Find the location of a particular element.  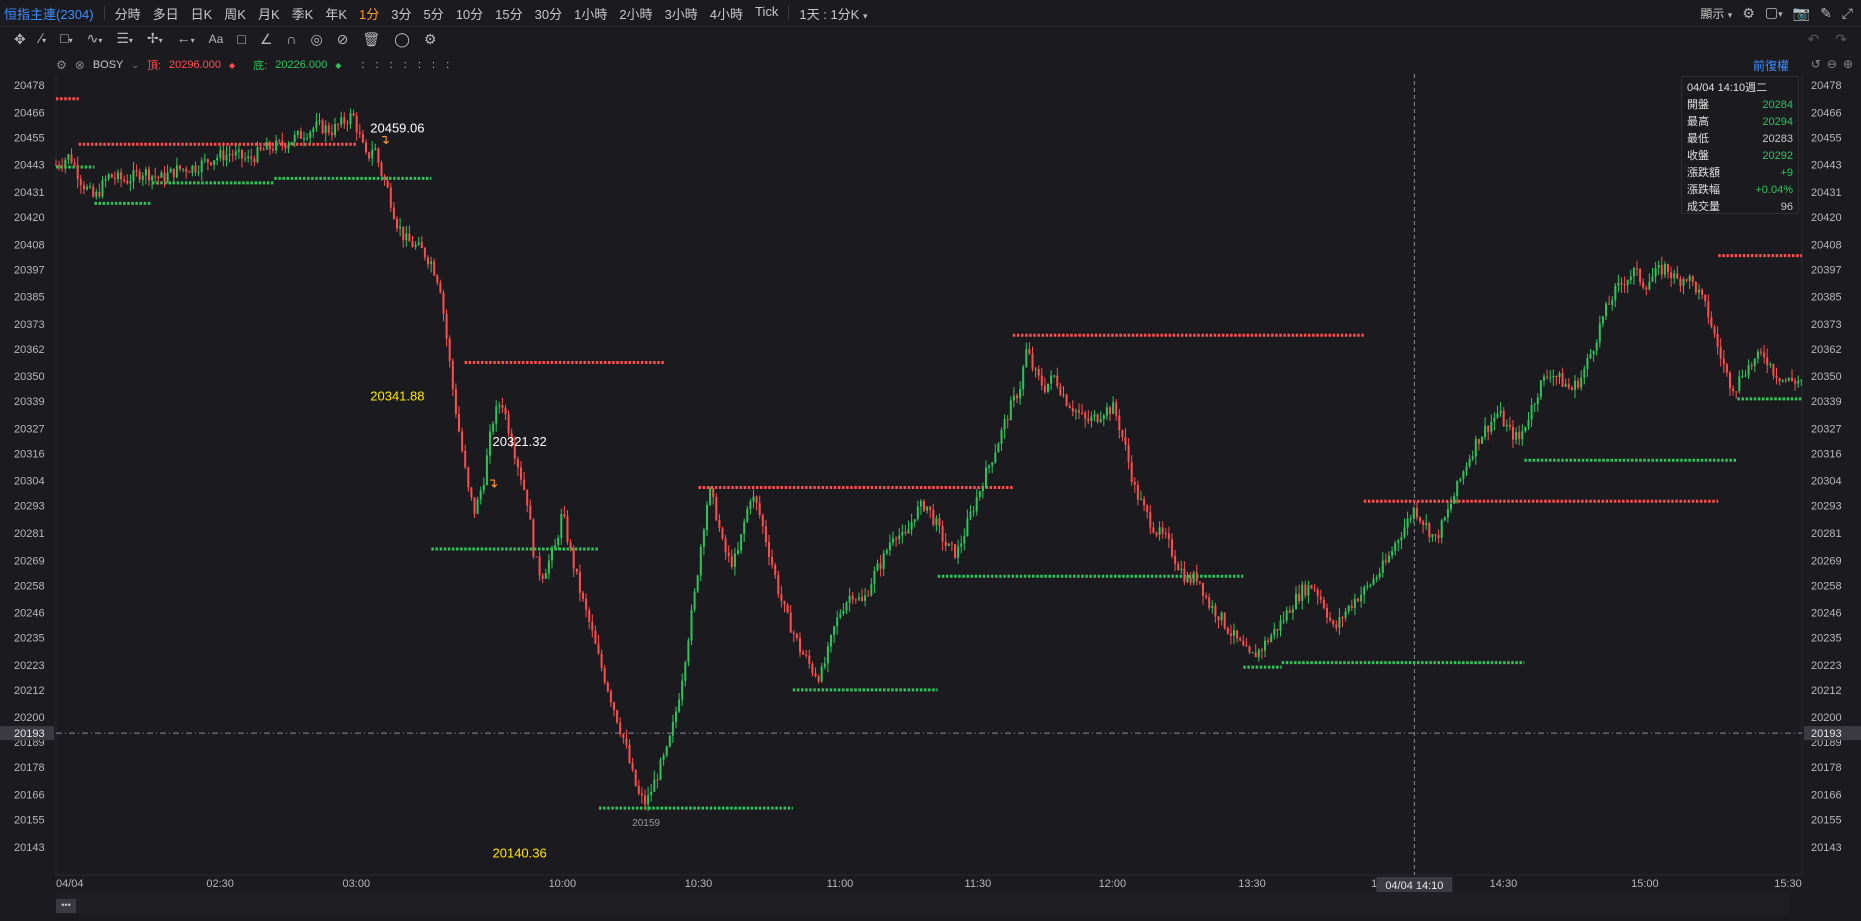

y-tick-label-left: 20327 is located at coordinates (29, 429).